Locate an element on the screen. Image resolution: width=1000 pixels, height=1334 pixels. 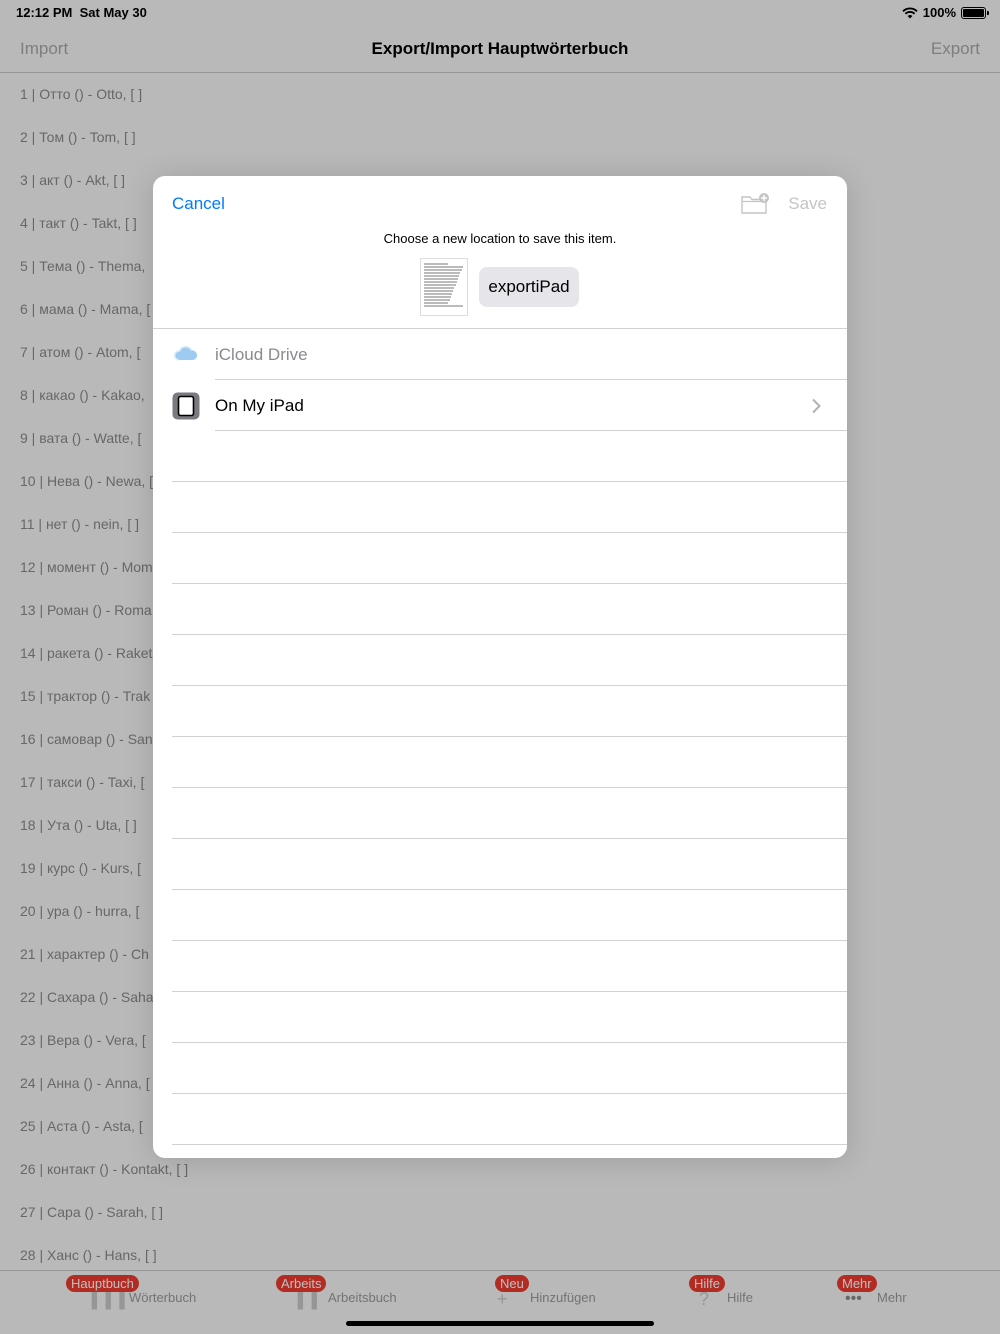
icloud-icon is located at coordinates (186, 353).